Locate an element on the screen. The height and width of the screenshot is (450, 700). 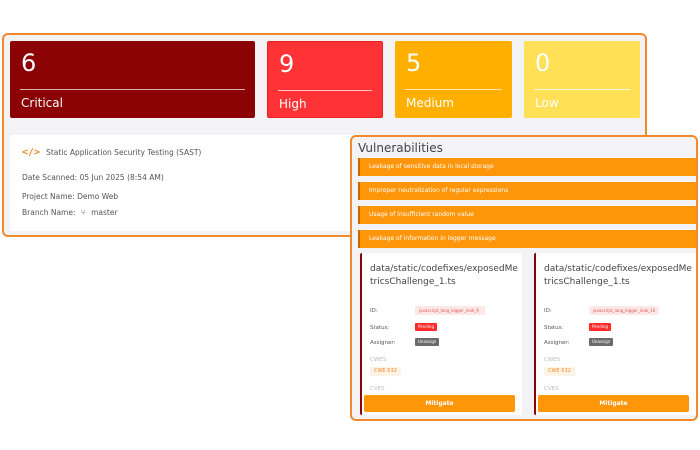
medium-count: 5 is located at coordinates (414, 63).